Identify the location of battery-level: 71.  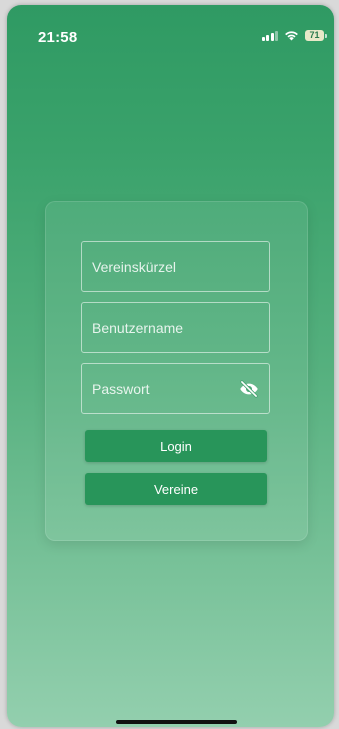
(314, 35).